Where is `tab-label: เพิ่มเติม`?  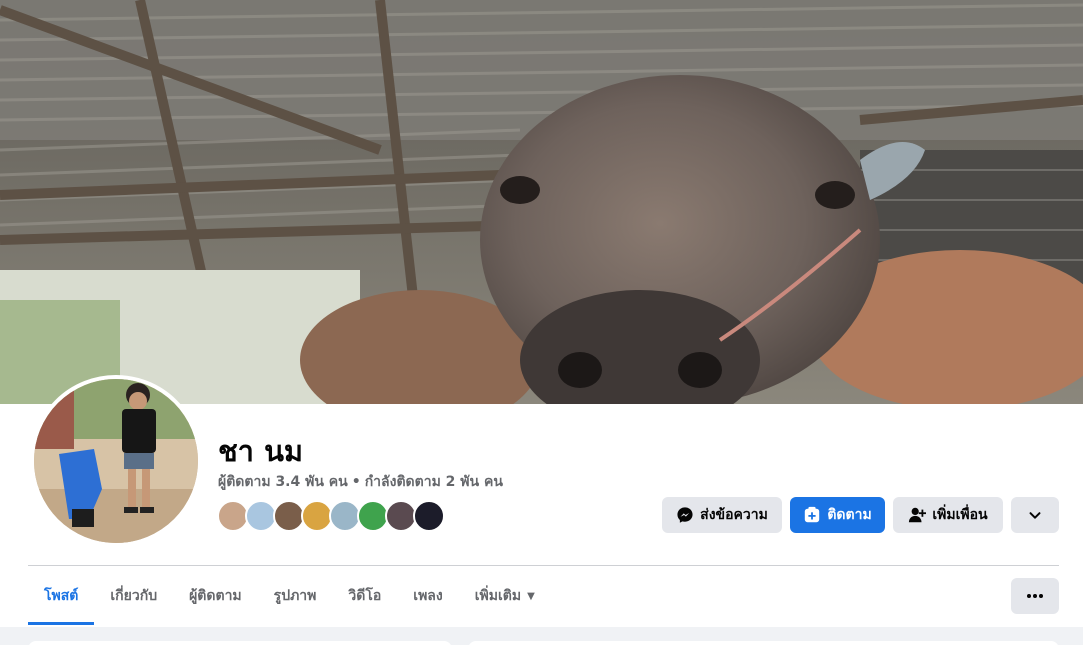 tab-label: เพิ่มเติม is located at coordinates (498, 596).